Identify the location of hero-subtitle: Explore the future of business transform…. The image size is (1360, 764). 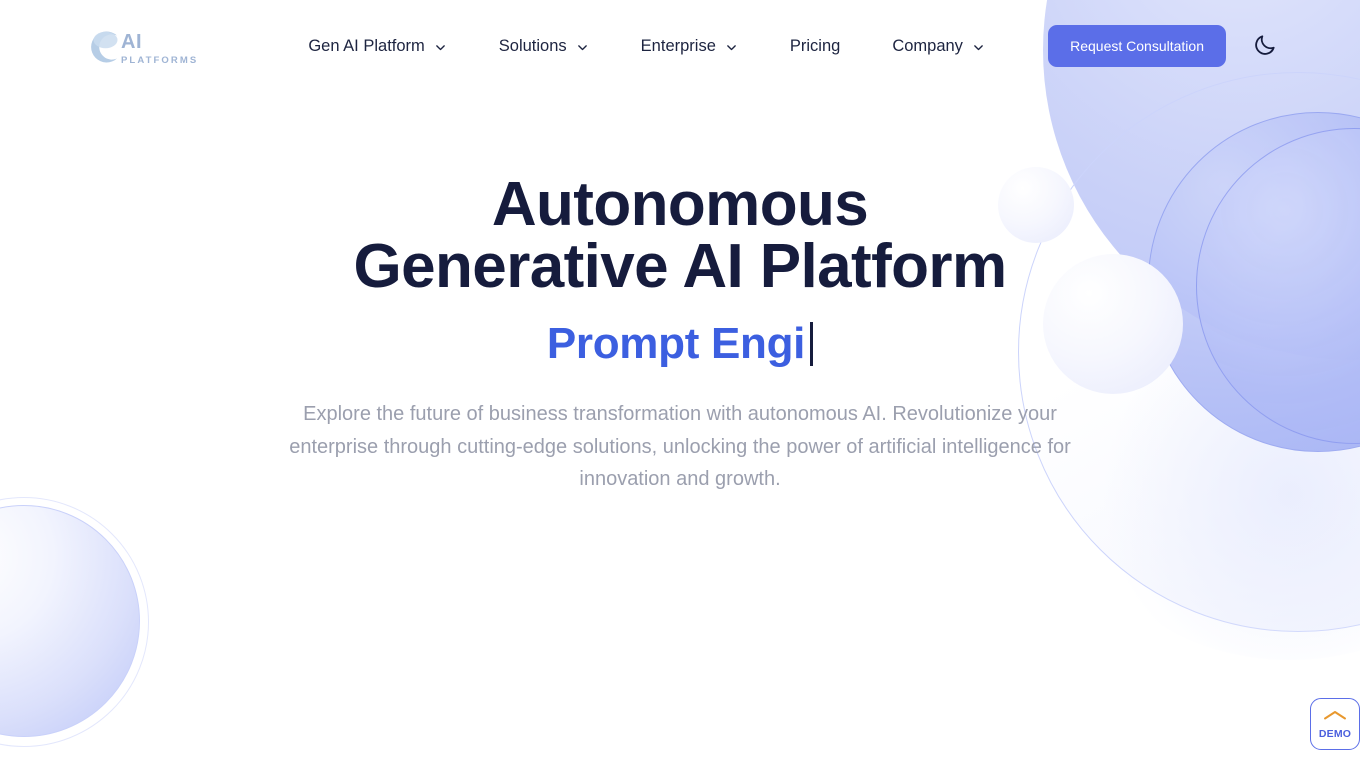
(680, 447).